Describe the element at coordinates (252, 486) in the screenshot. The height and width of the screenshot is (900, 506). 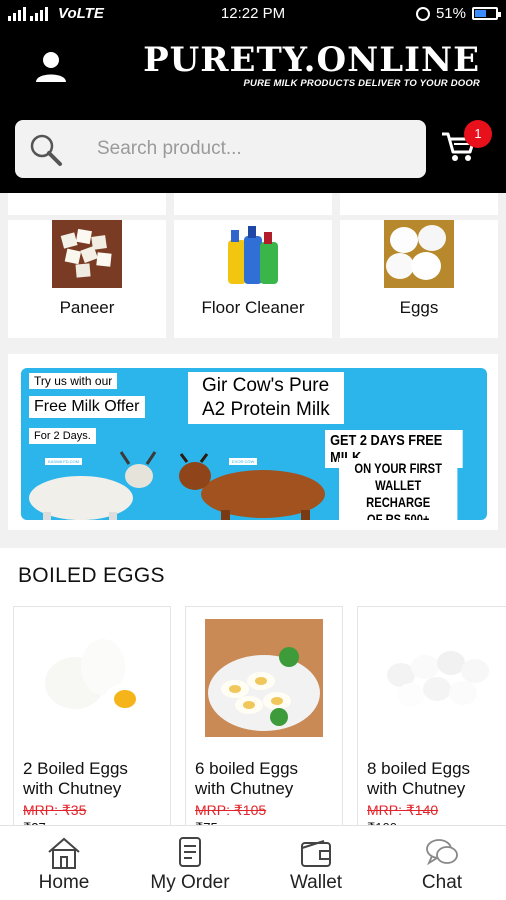
I see `brown-cow-image` at that location.